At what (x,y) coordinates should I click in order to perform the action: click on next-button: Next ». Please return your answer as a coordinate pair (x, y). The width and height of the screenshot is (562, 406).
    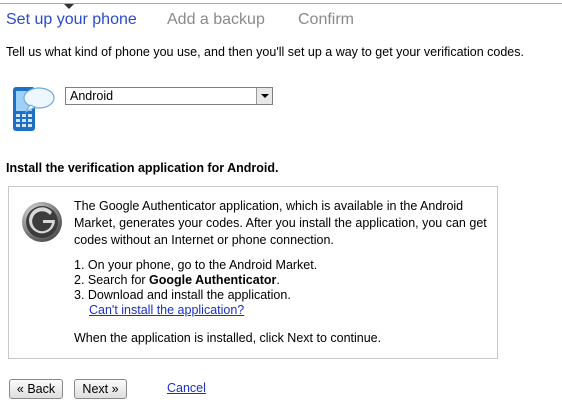
    Looking at the image, I should click on (100, 389).